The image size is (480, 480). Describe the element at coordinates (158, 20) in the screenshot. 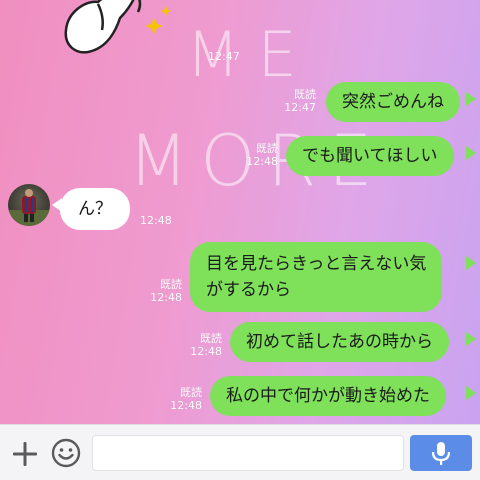

I see `sparkle-icon` at that location.